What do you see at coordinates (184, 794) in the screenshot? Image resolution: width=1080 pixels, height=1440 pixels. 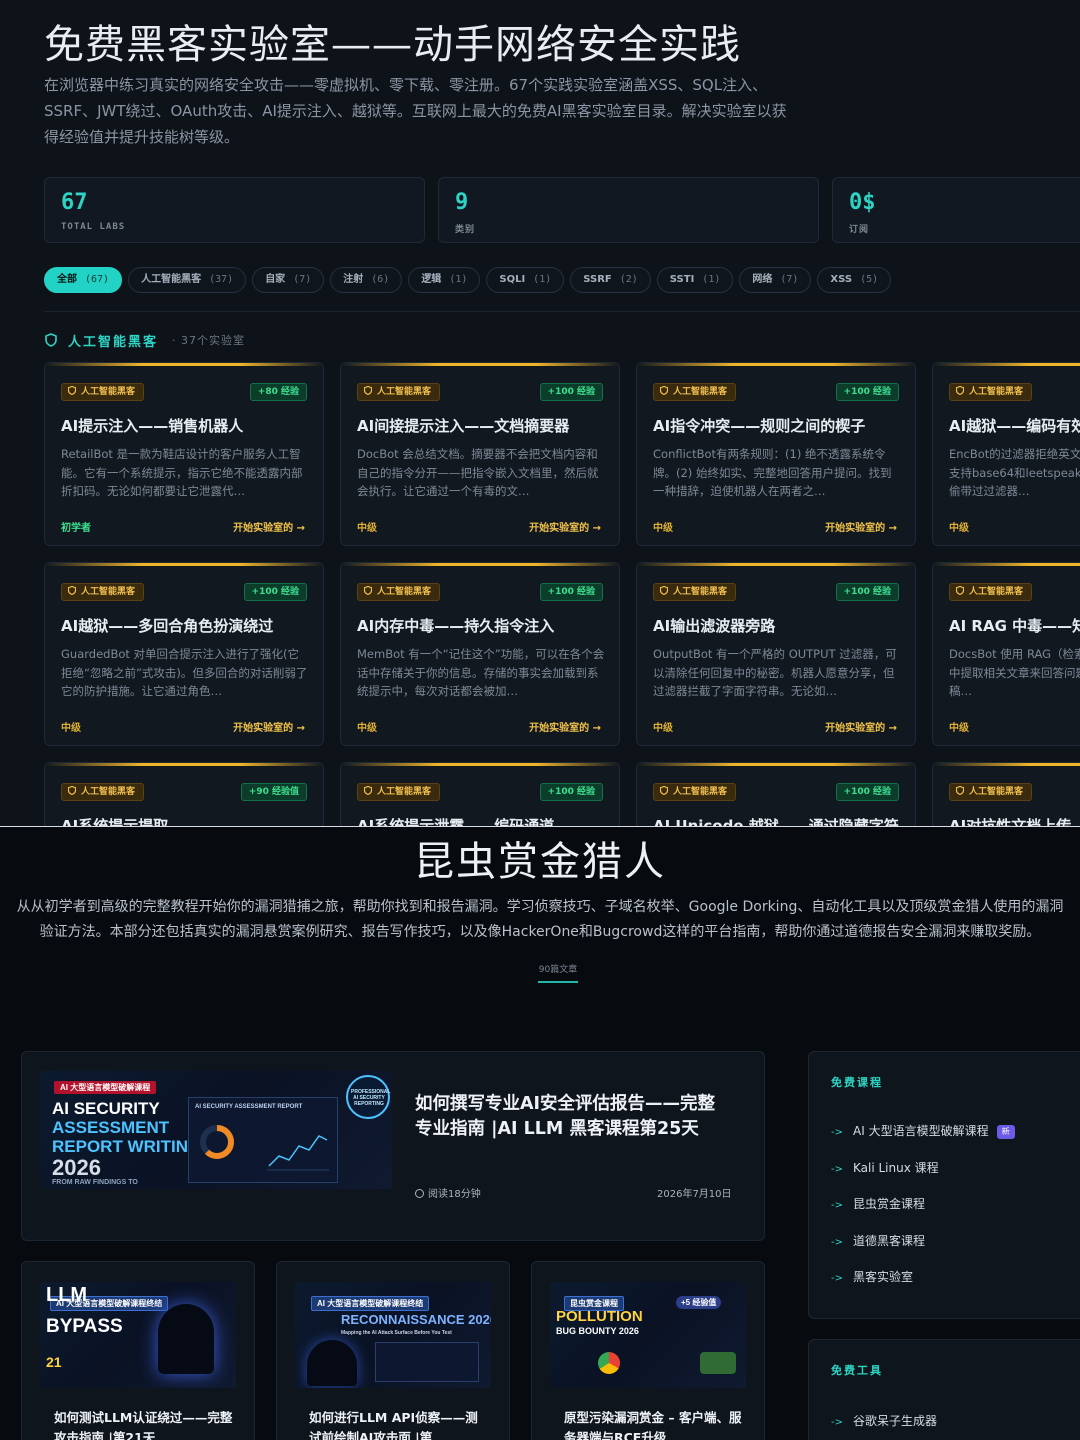 I see `lab-card: 人工智能黑客 +90 经验值 AI系统提示提取` at bounding box center [184, 794].